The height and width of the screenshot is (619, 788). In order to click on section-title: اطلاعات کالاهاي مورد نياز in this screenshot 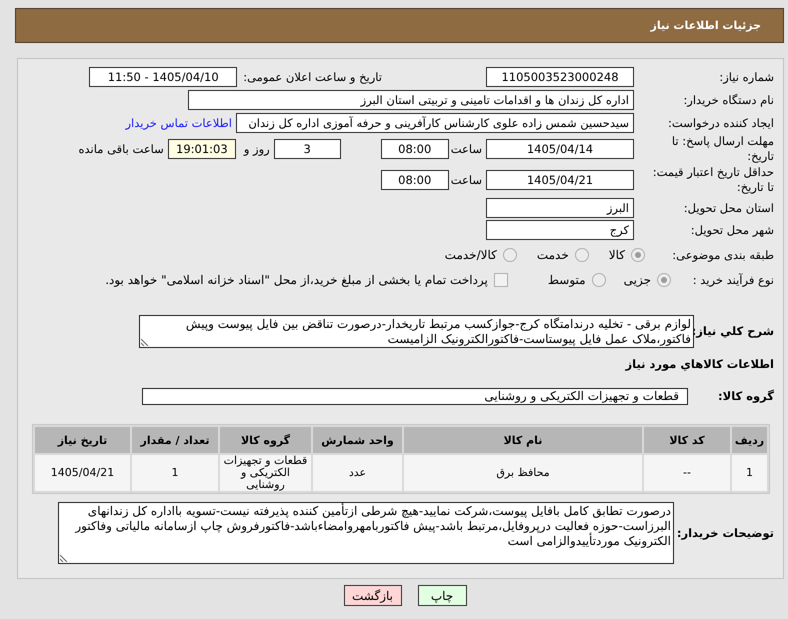, I will do `click(700, 364)`.